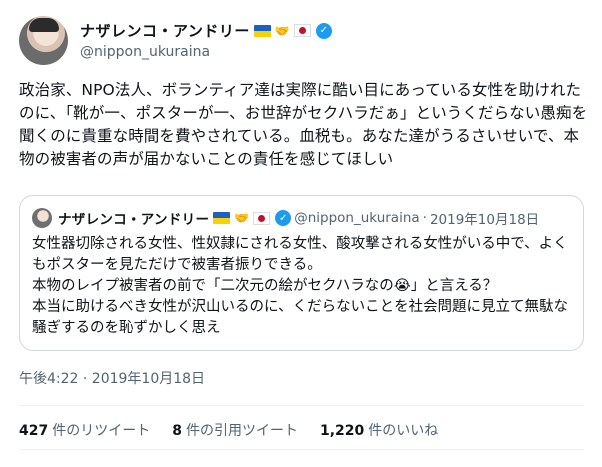  I want to click on author-handle: @nippon_ukuraina, so click(145, 52).